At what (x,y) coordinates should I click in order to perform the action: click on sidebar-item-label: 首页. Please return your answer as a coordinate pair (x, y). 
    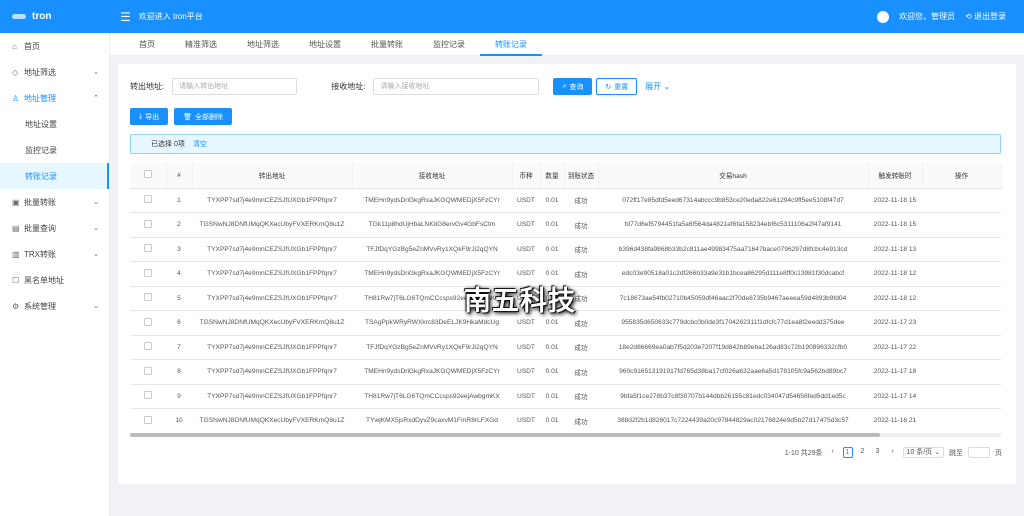
    Looking at the image, I should click on (32, 46).